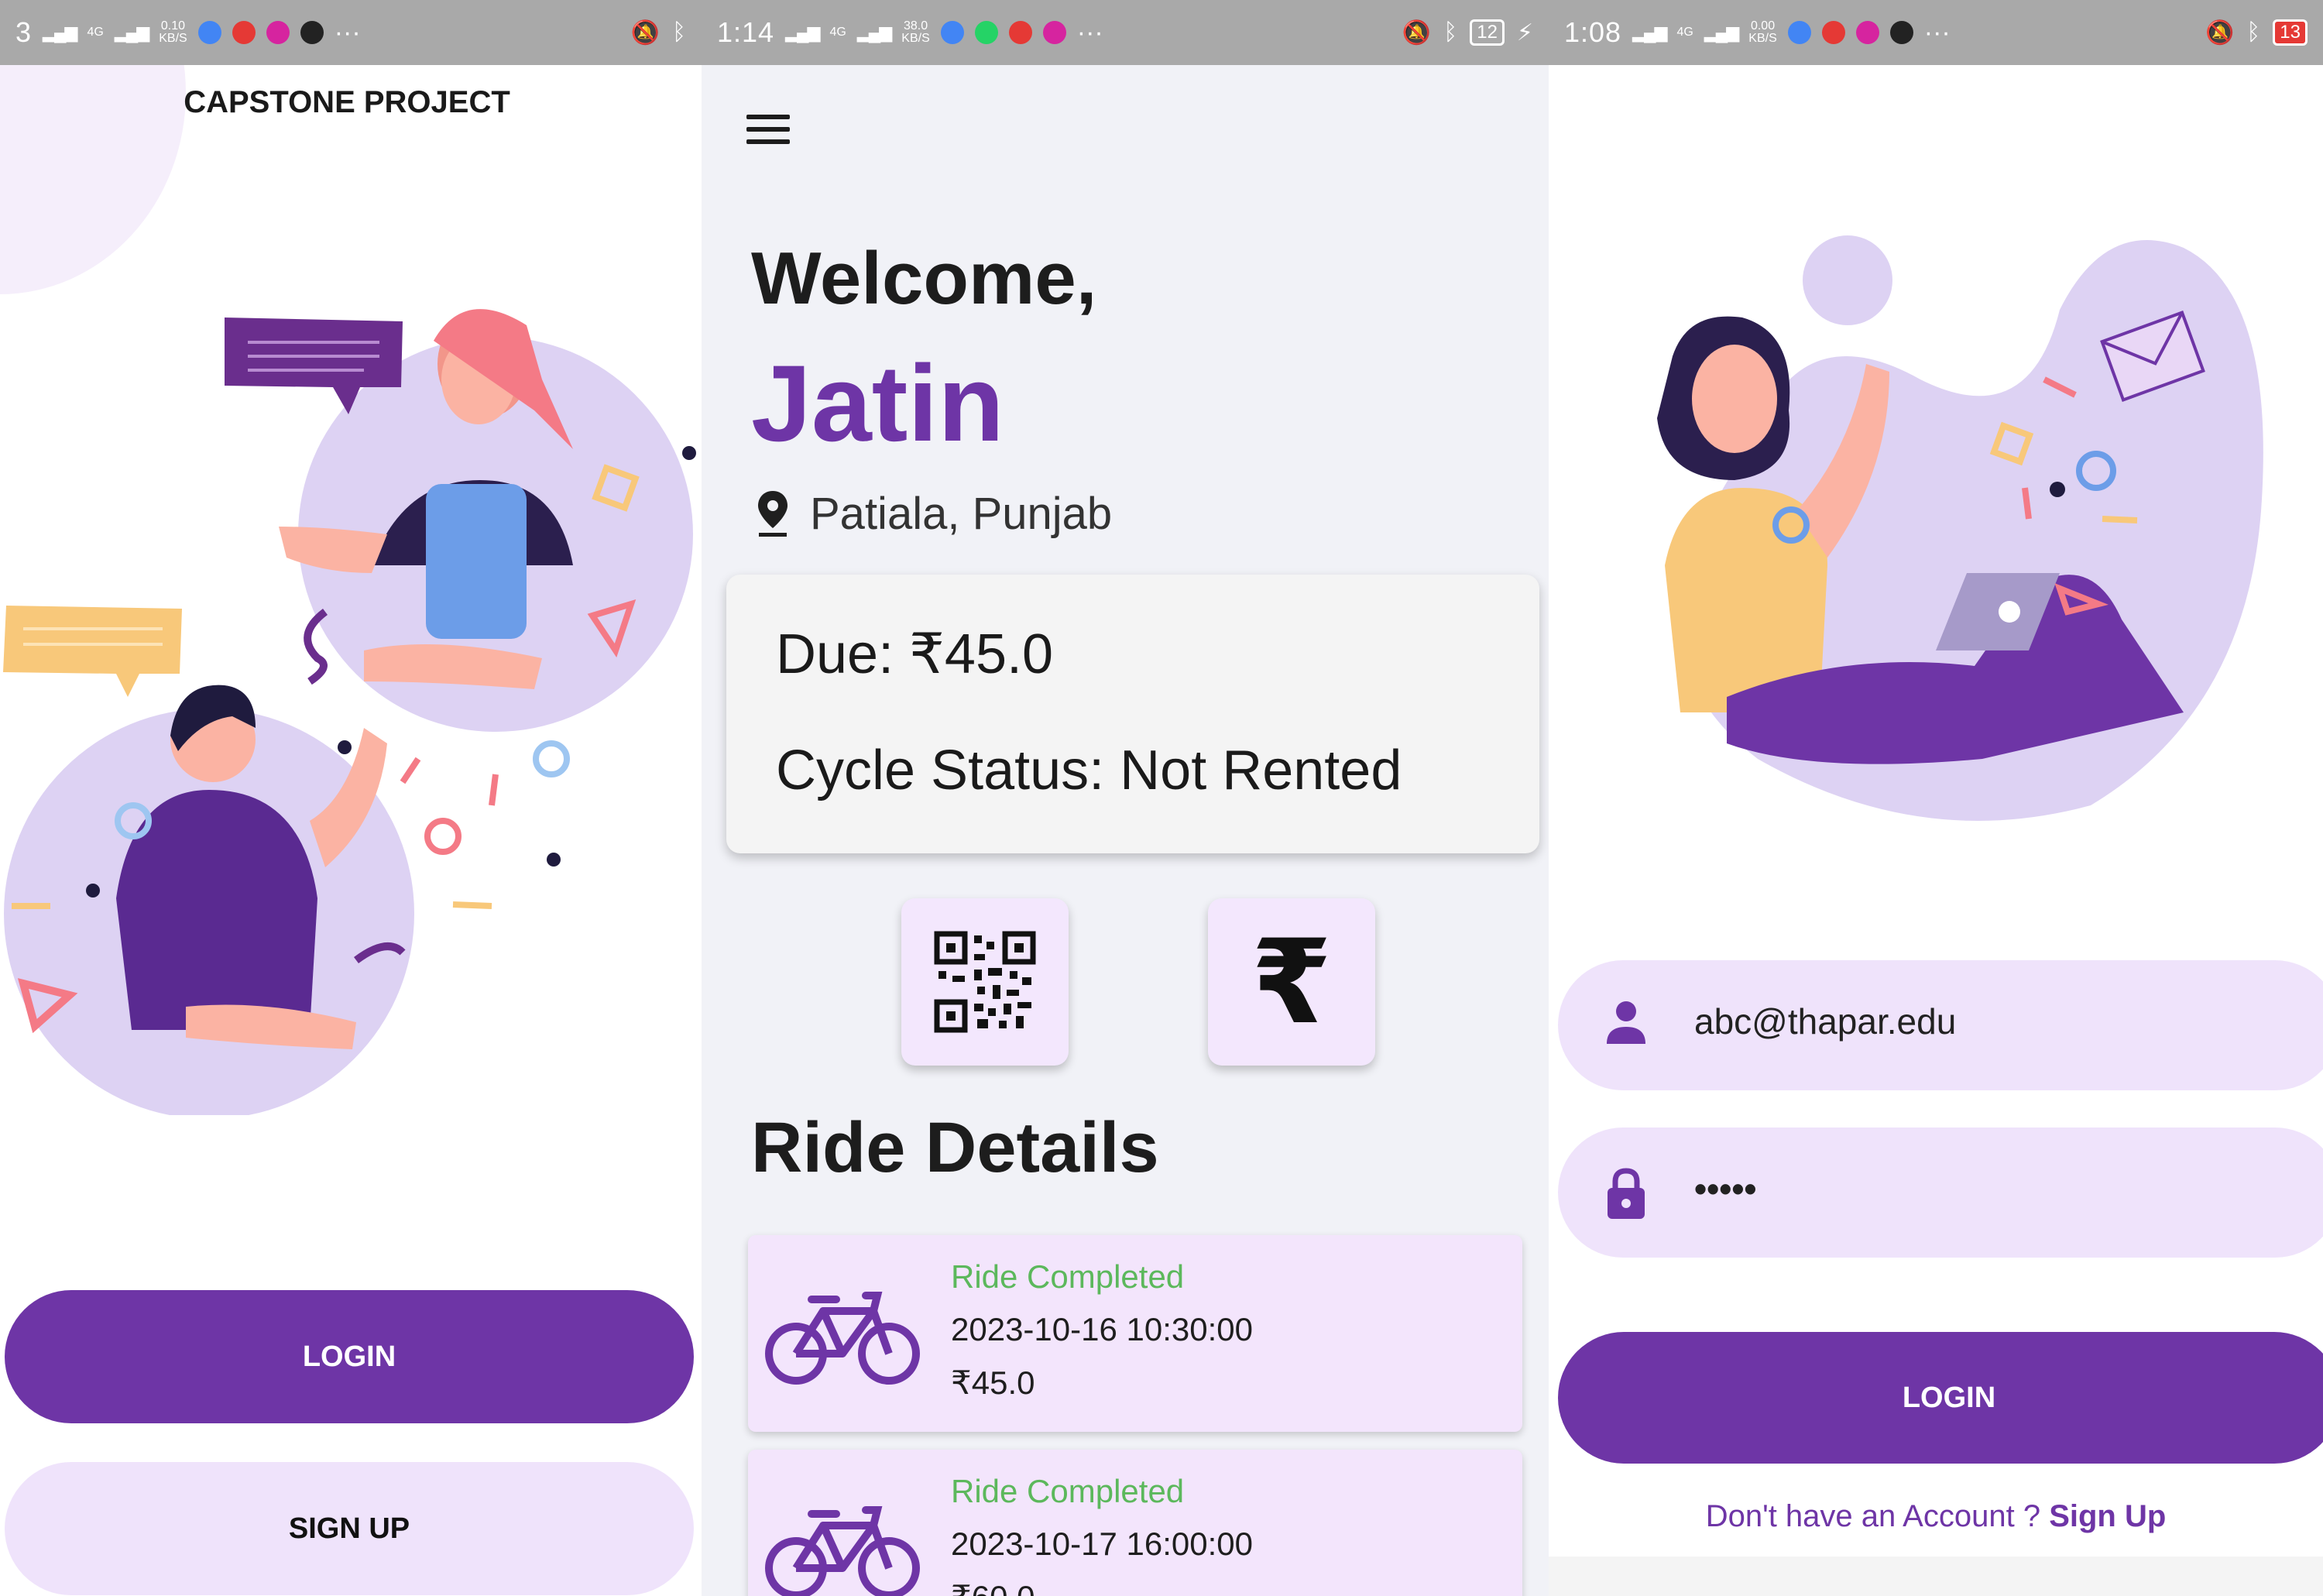  Describe the element at coordinates (1960, 528) in the screenshot. I see `laptop-illustration` at that location.